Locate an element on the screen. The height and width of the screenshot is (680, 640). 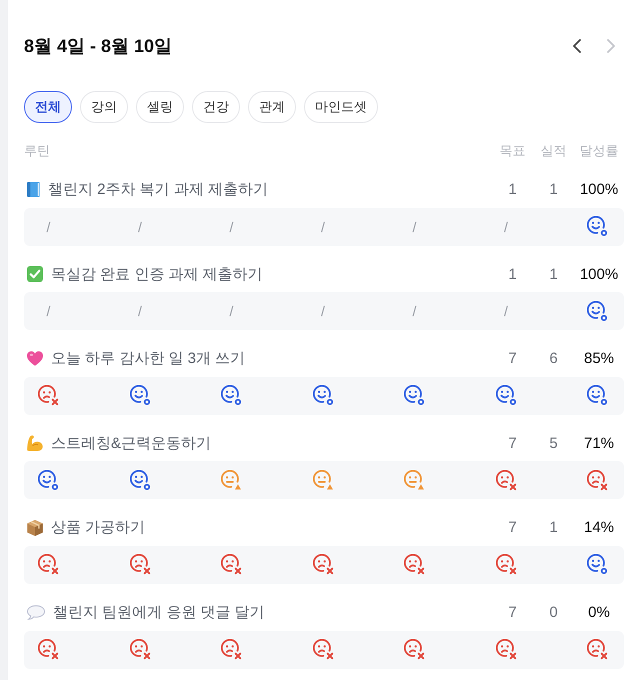
package-icon is located at coordinates (35, 528).